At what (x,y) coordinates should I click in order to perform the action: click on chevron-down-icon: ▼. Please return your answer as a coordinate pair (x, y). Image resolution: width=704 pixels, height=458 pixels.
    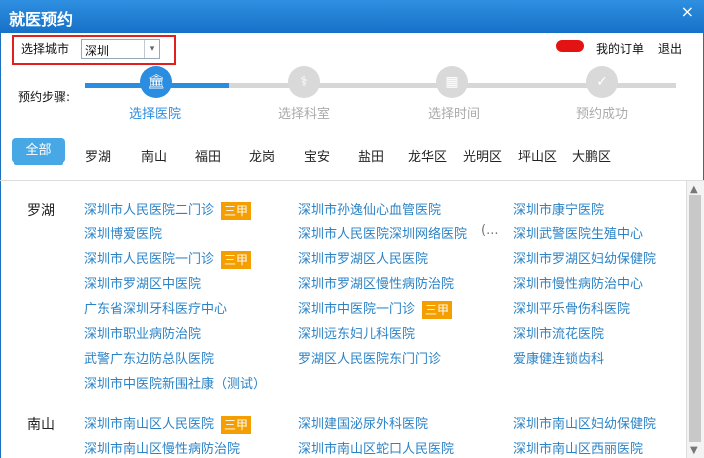
    Looking at the image, I should click on (694, 450).